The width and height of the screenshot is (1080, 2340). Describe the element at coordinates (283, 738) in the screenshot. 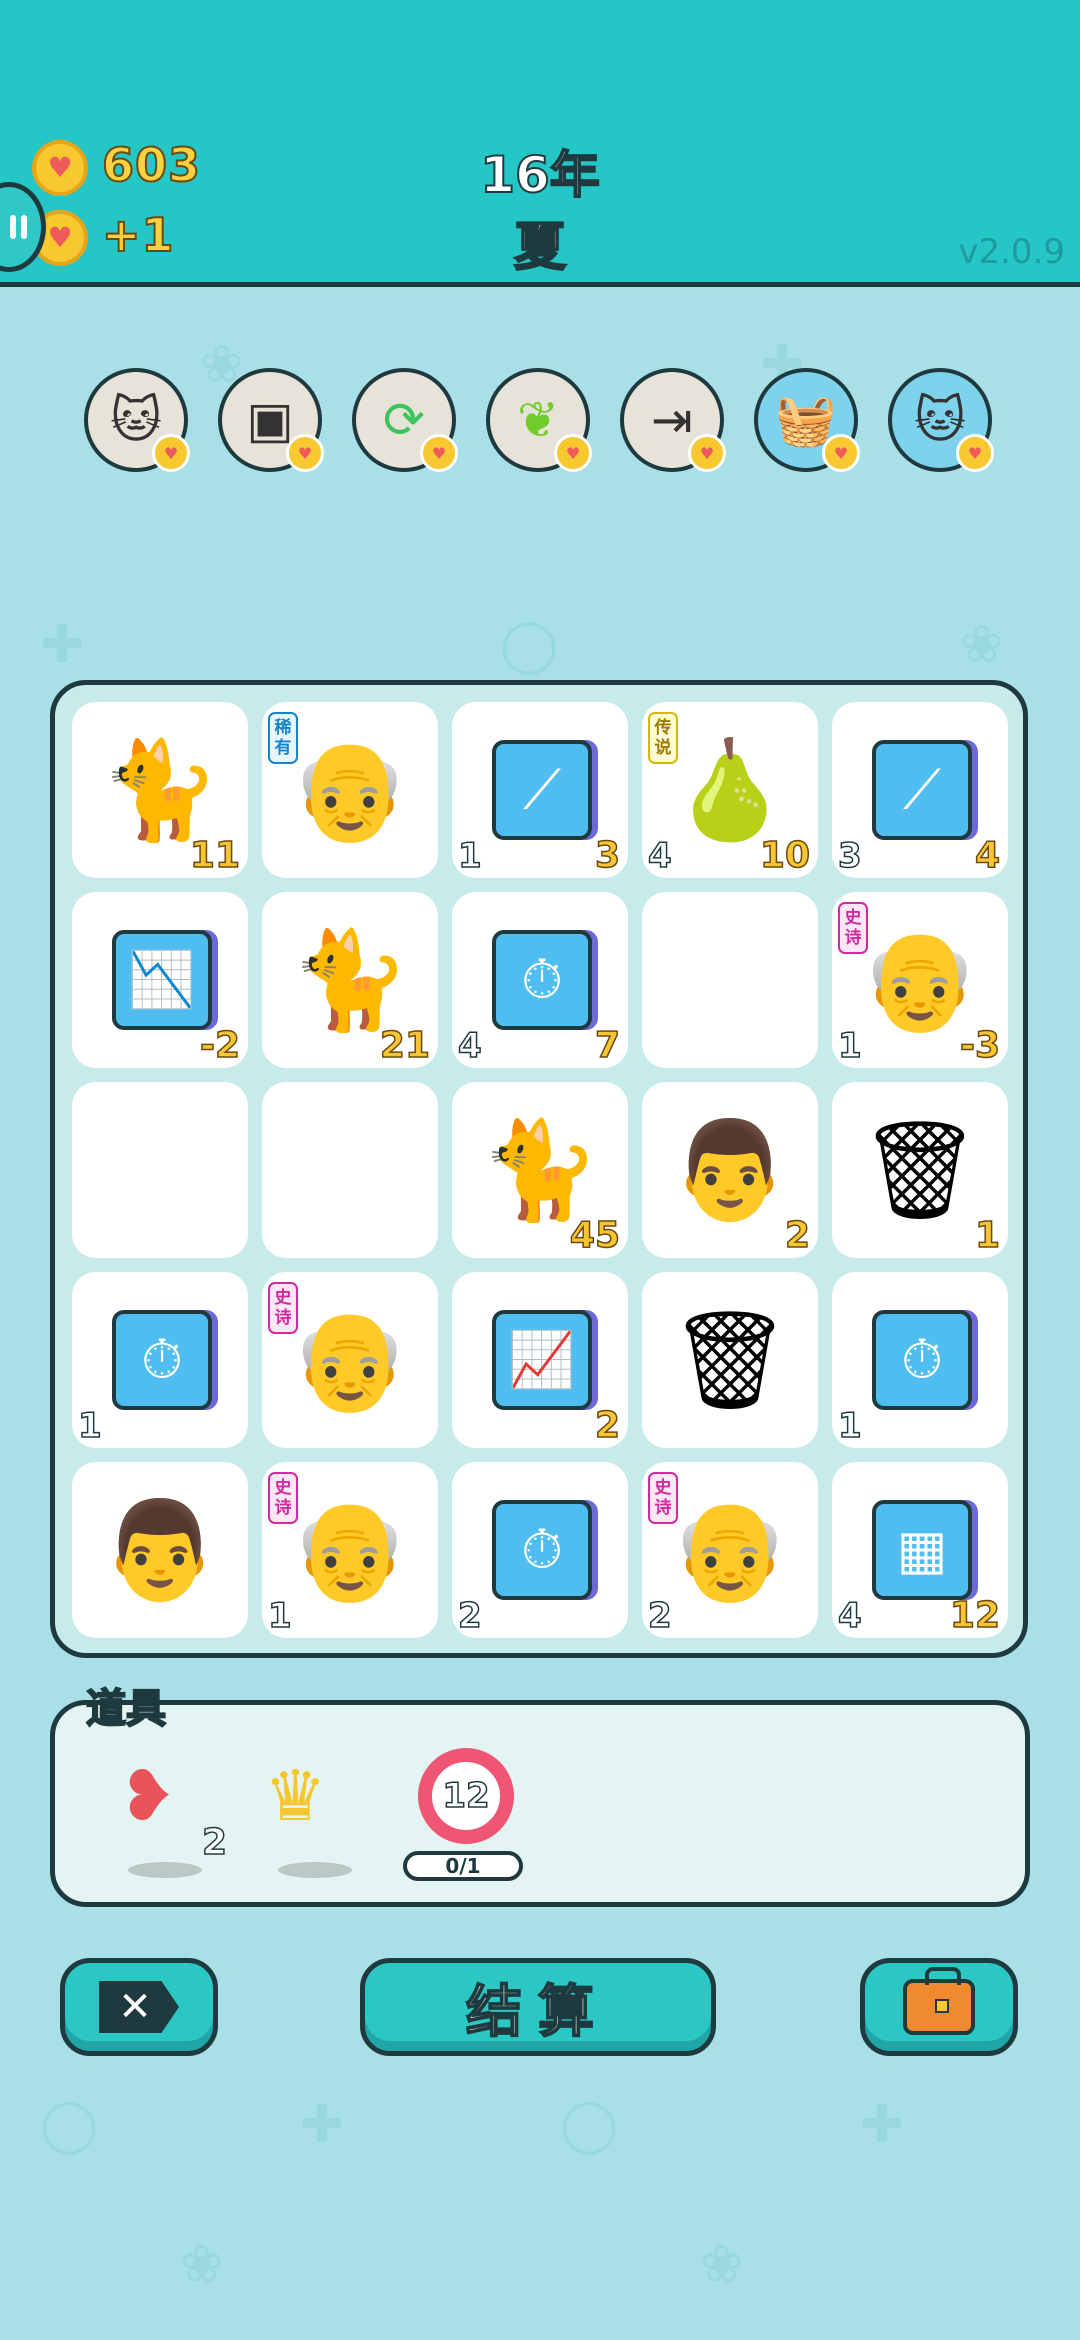

I see `rarity-badge: 稀有` at that location.